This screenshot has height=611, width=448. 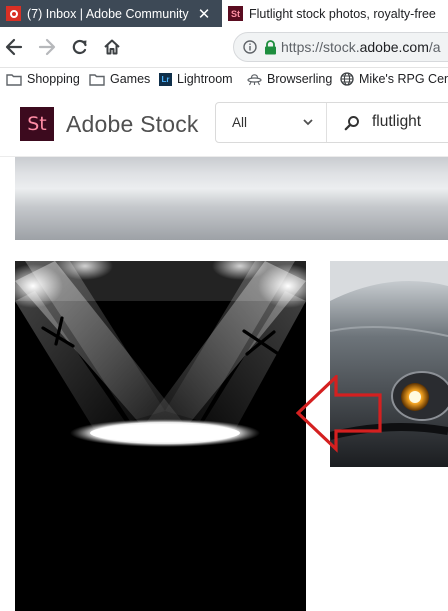 I want to click on reload-icon, so click(x=79, y=47).